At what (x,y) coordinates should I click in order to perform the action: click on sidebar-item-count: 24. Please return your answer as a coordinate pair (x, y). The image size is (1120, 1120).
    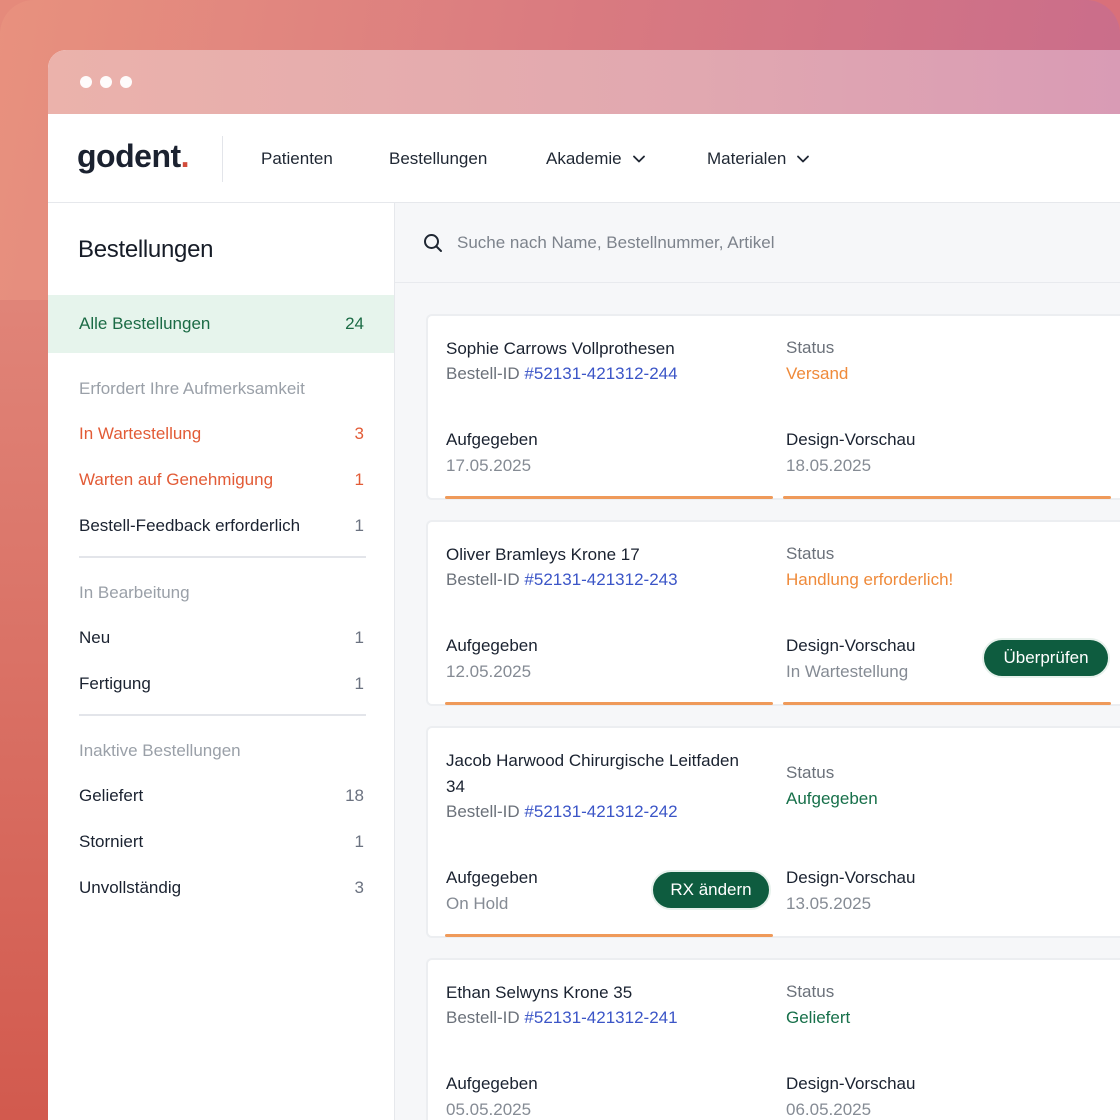
    Looking at the image, I should click on (354, 323).